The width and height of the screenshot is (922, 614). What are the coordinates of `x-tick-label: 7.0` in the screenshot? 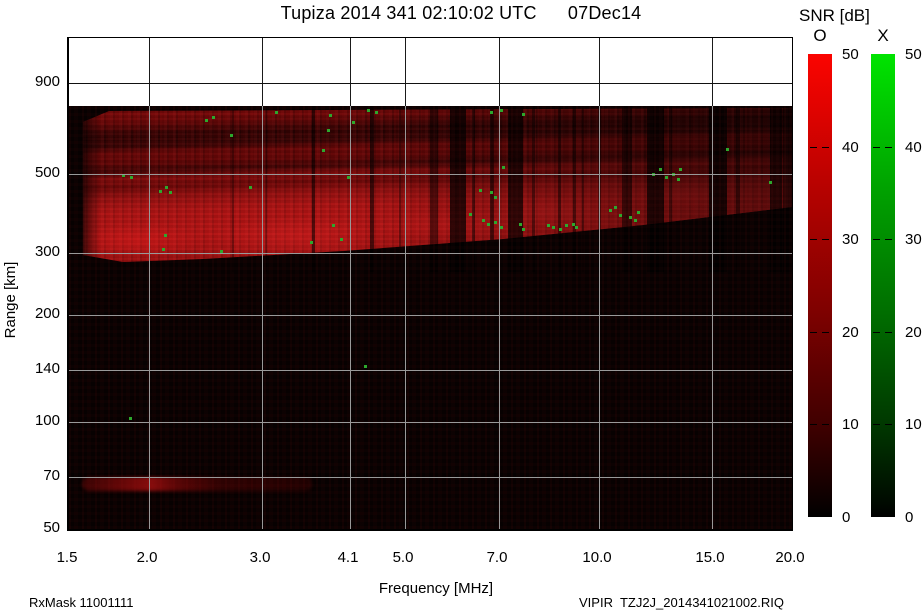 It's located at (497, 557).